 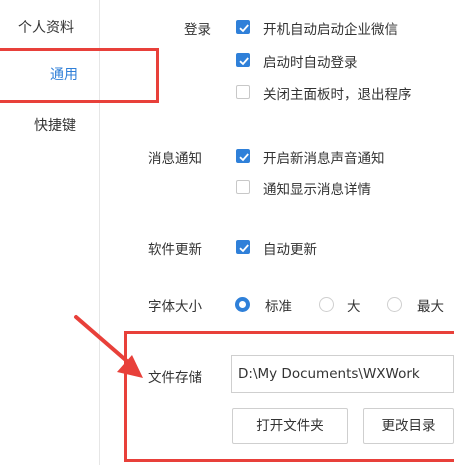 What do you see at coordinates (344, 306) in the screenshot?
I see `font-size-large-option: 大` at bounding box center [344, 306].